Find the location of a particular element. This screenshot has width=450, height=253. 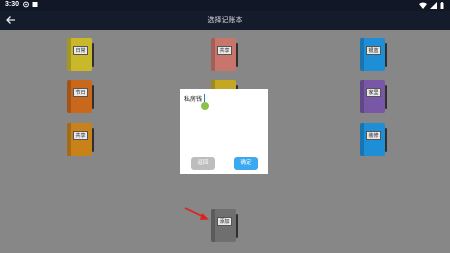

app-bar: 选择记账本 is located at coordinates (225, 20).